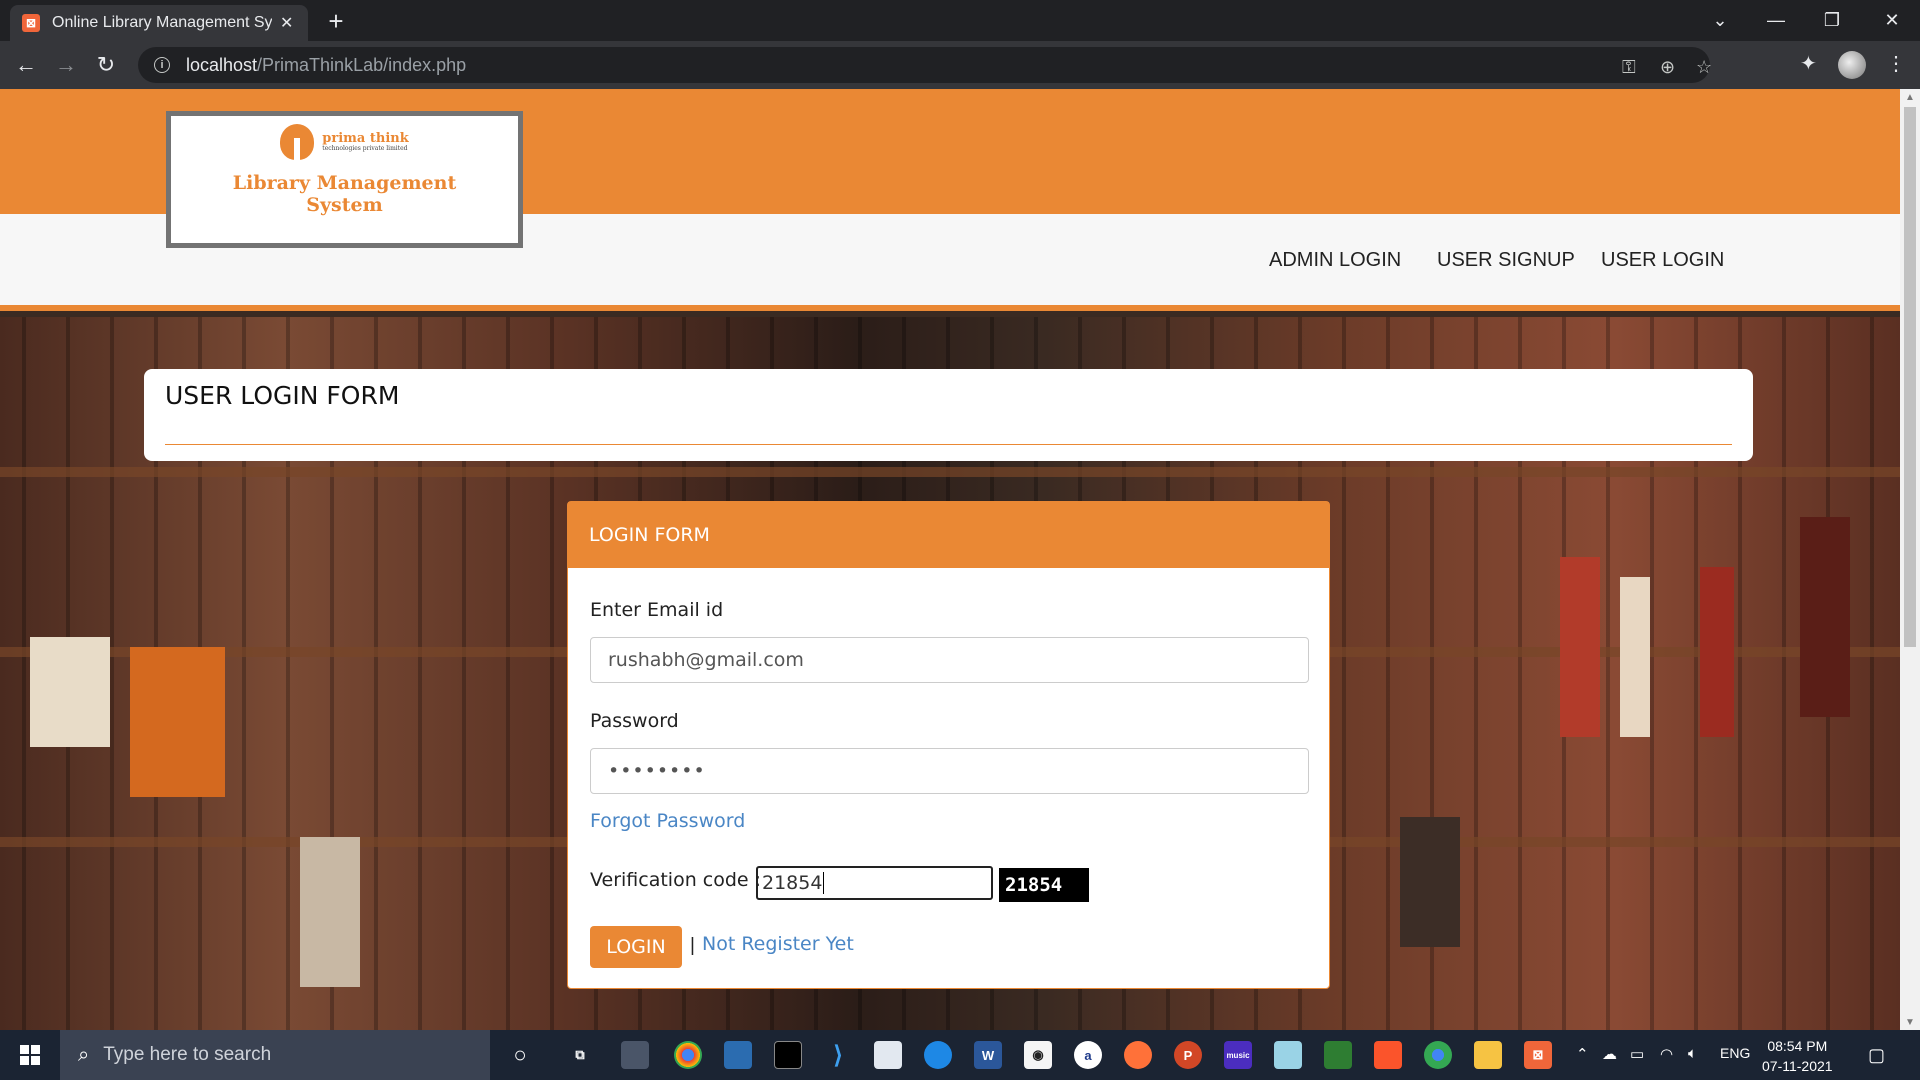  Describe the element at coordinates (297, 142) in the screenshot. I see `lightbulb-icon` at that location.